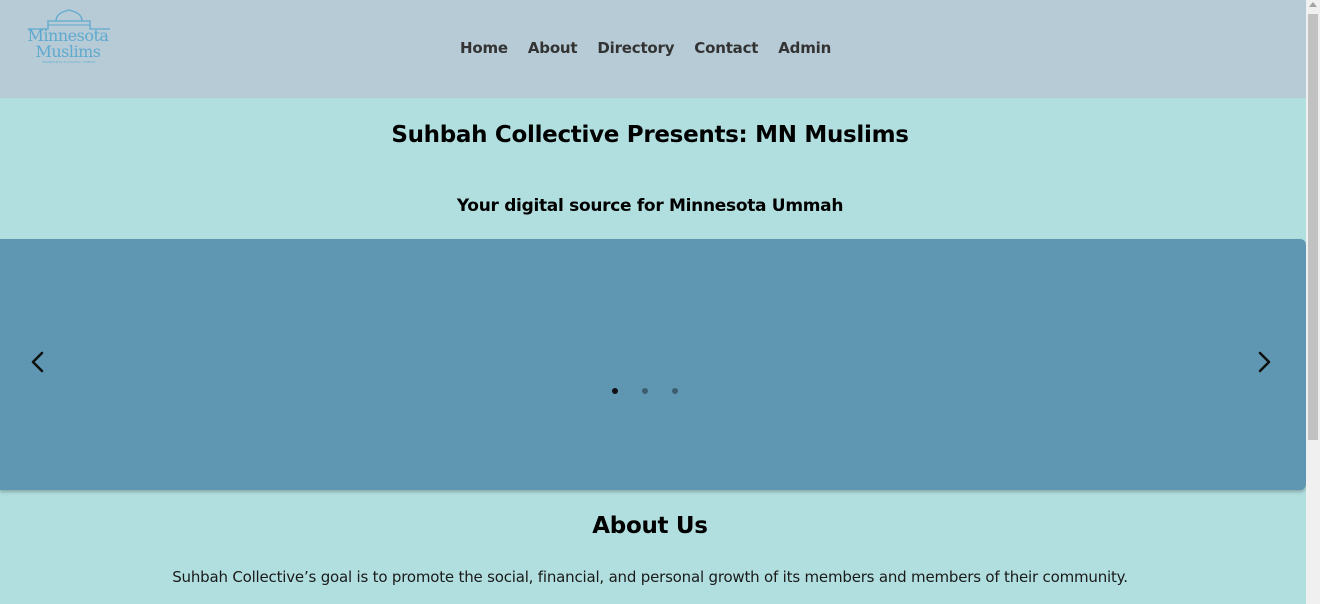 The width and height of the screenshot is (1320, 604). I want to click on nav-home: Home, so click(484, 48).